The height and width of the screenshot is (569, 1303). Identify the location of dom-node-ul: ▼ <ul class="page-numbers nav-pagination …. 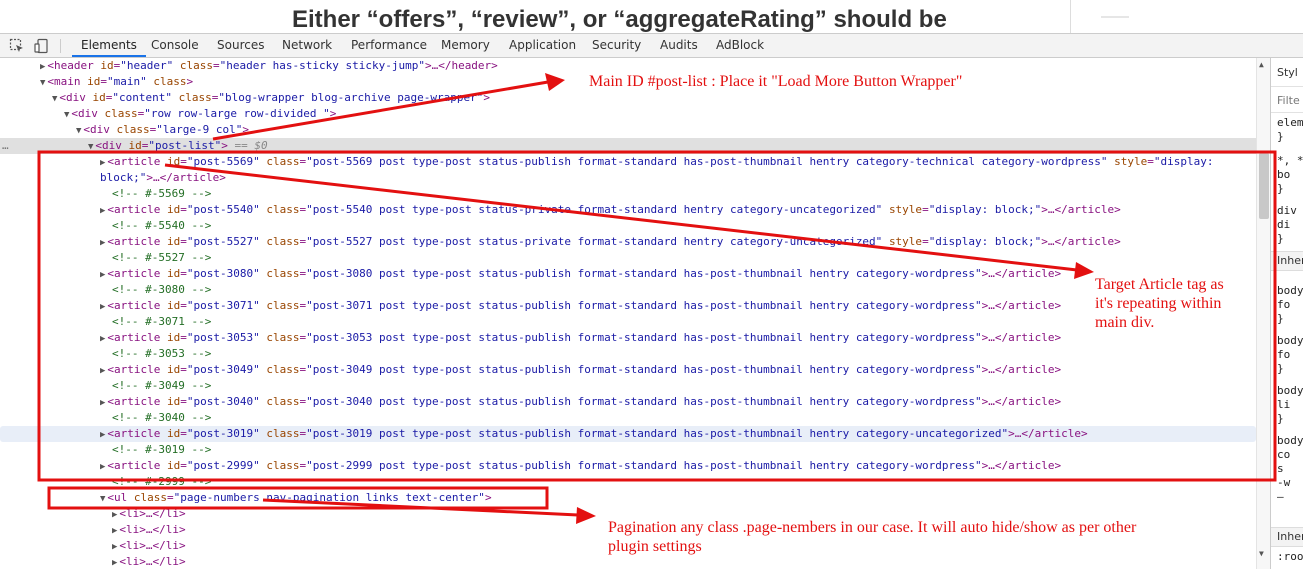
(628, 498).